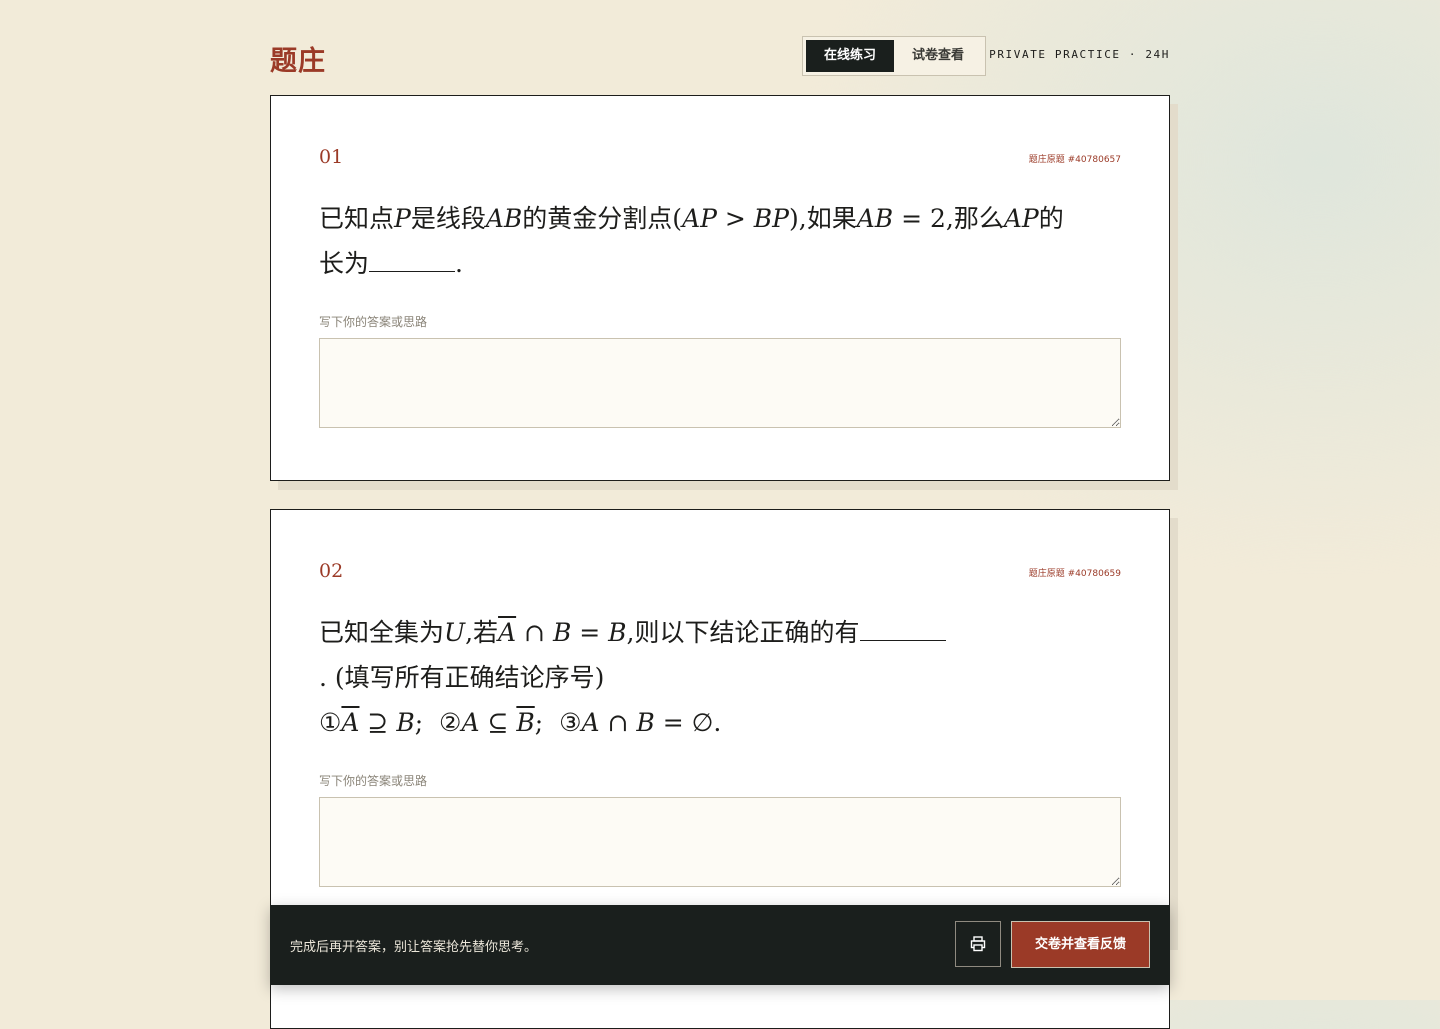 Image resolution: width=1440 pixels, height=1029 pixels. What do you see at coordinates (1074, 574) in the screenshot?
I see `question-id: 题庄原题 #40780659` at bounding box center [1074, 574].